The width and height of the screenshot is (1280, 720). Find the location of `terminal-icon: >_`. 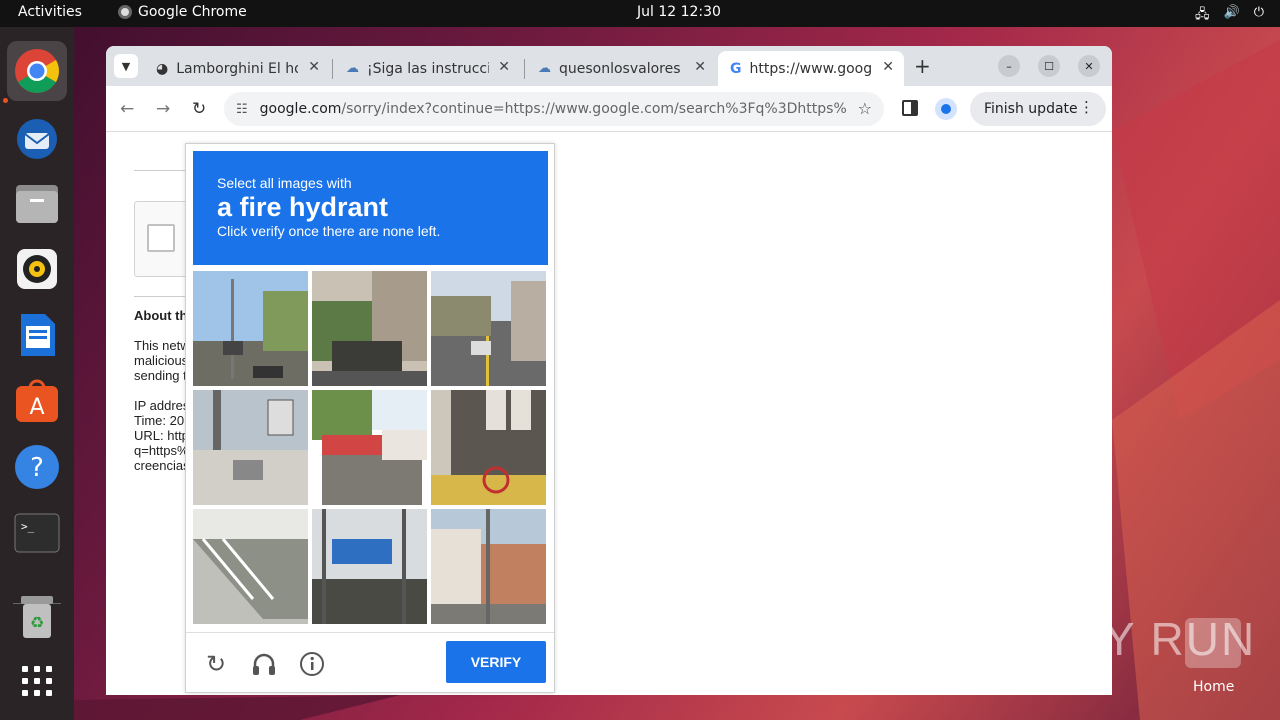

terminal-icon: >_ is located at coordinates (37, 533).